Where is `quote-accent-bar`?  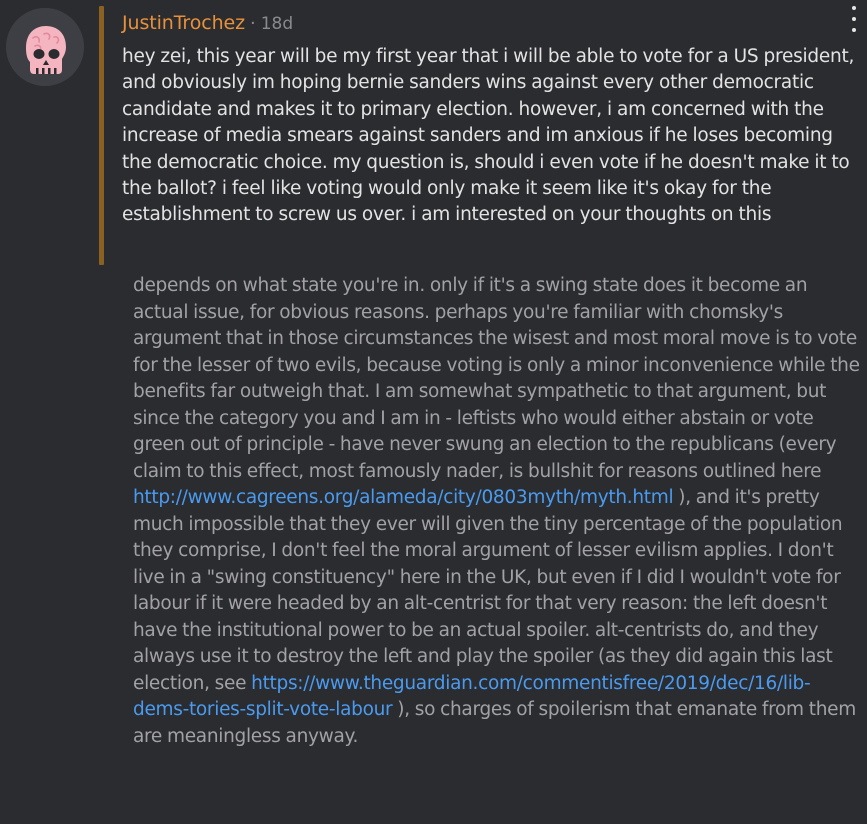 quote-accent-bar is located at coordinates (101, 135).